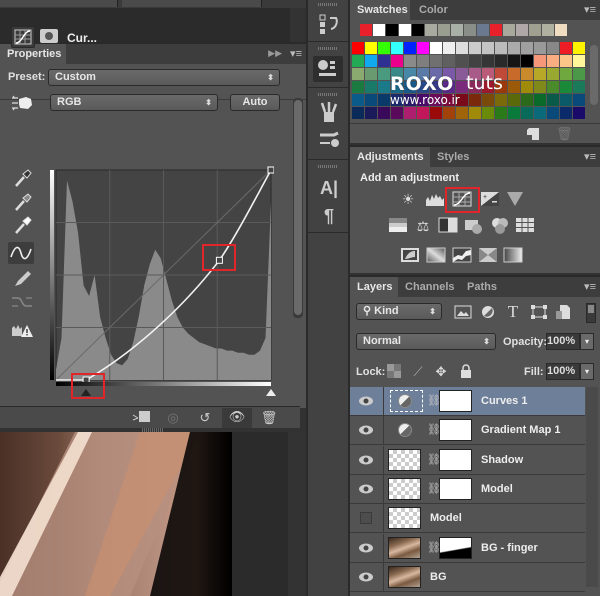 The image size is (600, 596). What do you see at coordinates (22, 330) in the screenshot?
I see `clipping-warning-icon` at bounding box center [22, 330].